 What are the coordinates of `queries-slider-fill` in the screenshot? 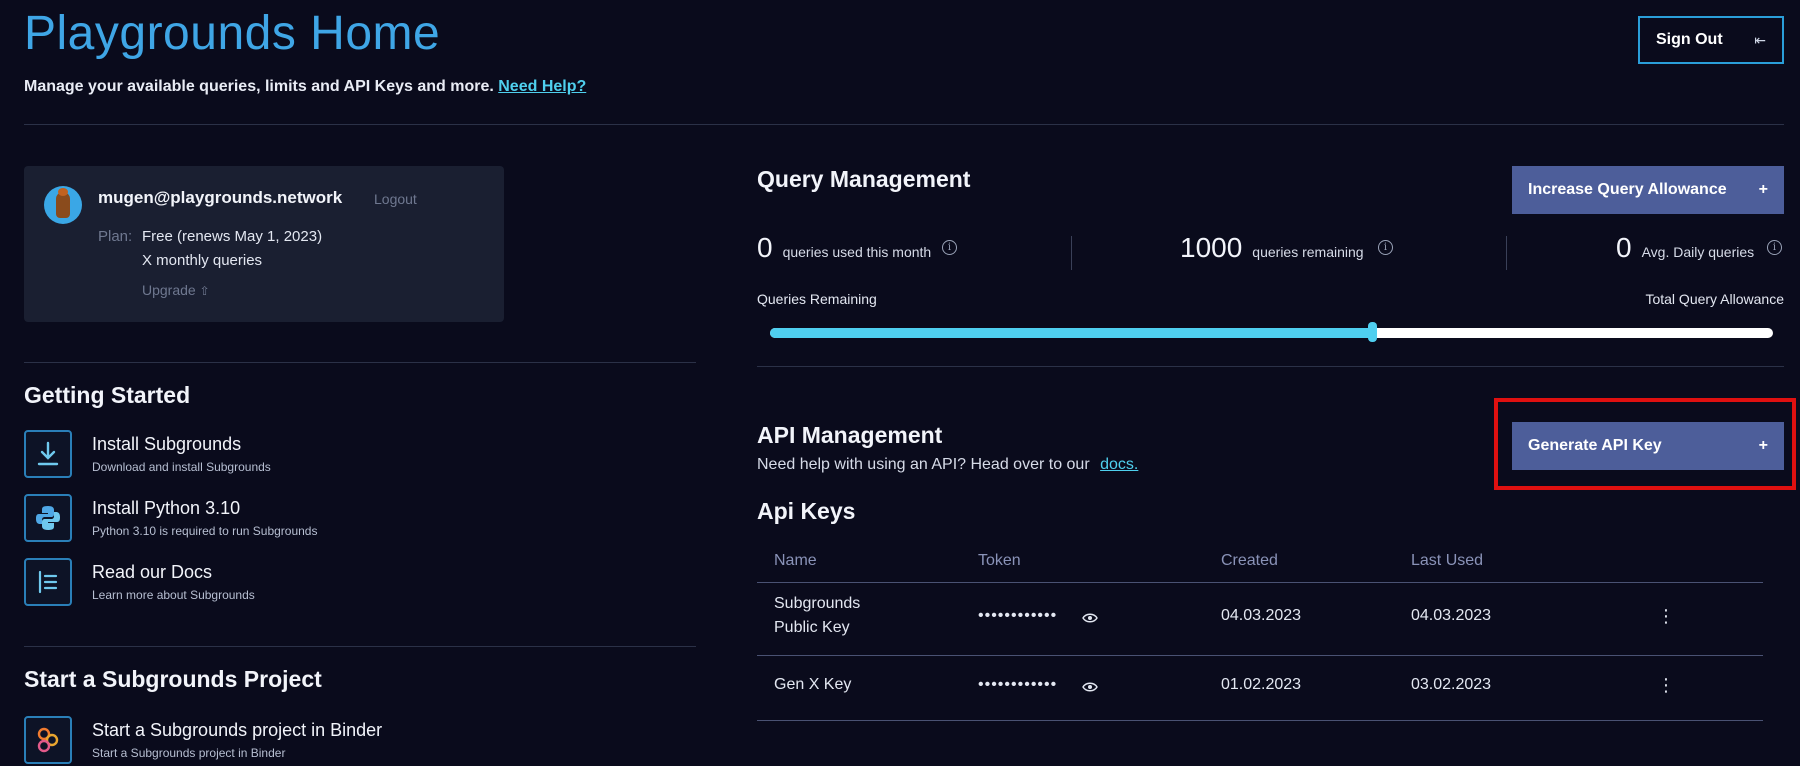 It's located at (1071, 333).